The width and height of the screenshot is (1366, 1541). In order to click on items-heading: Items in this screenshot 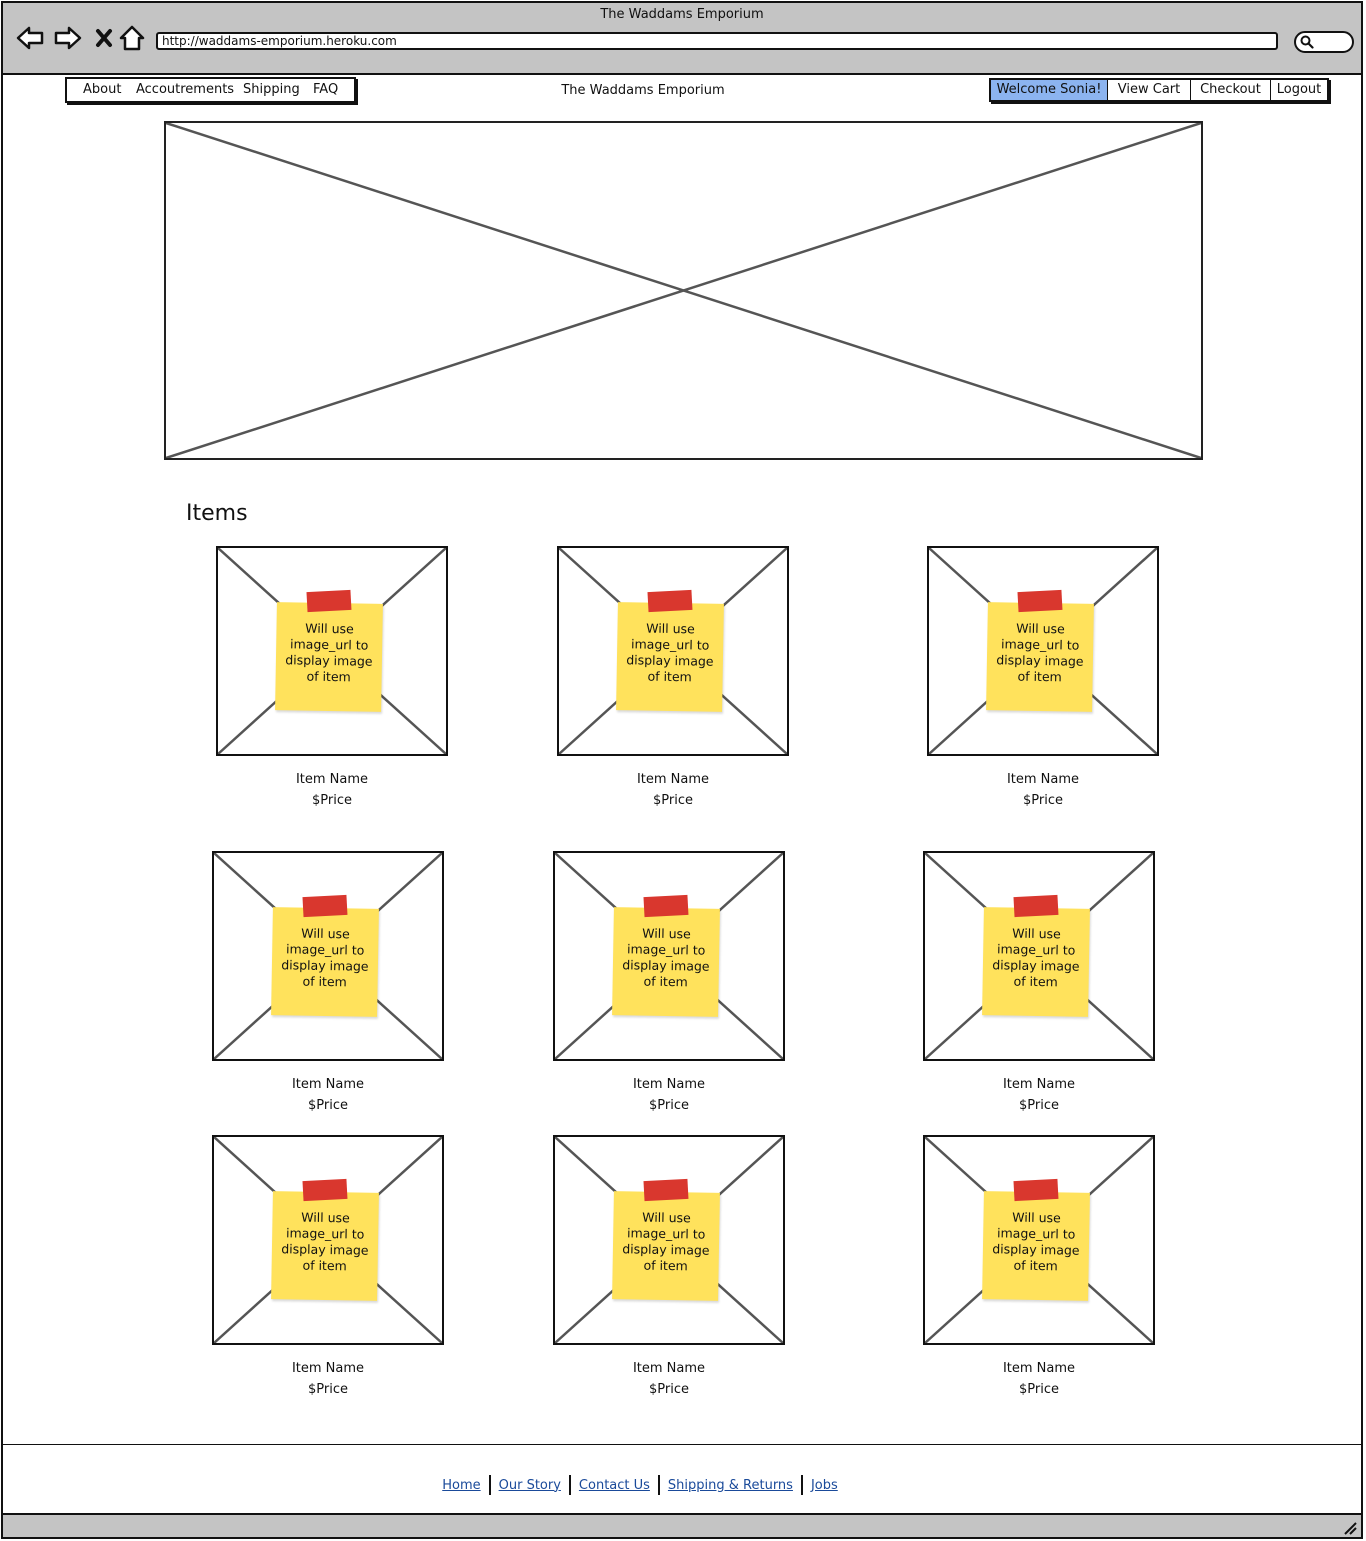, I will do `click(217, 513)`.